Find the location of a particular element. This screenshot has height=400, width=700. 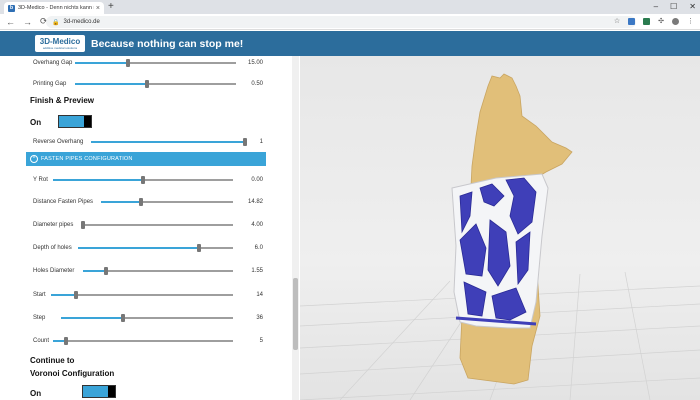

url-text: 3d-medico.de is located at coordinates (81, 22).